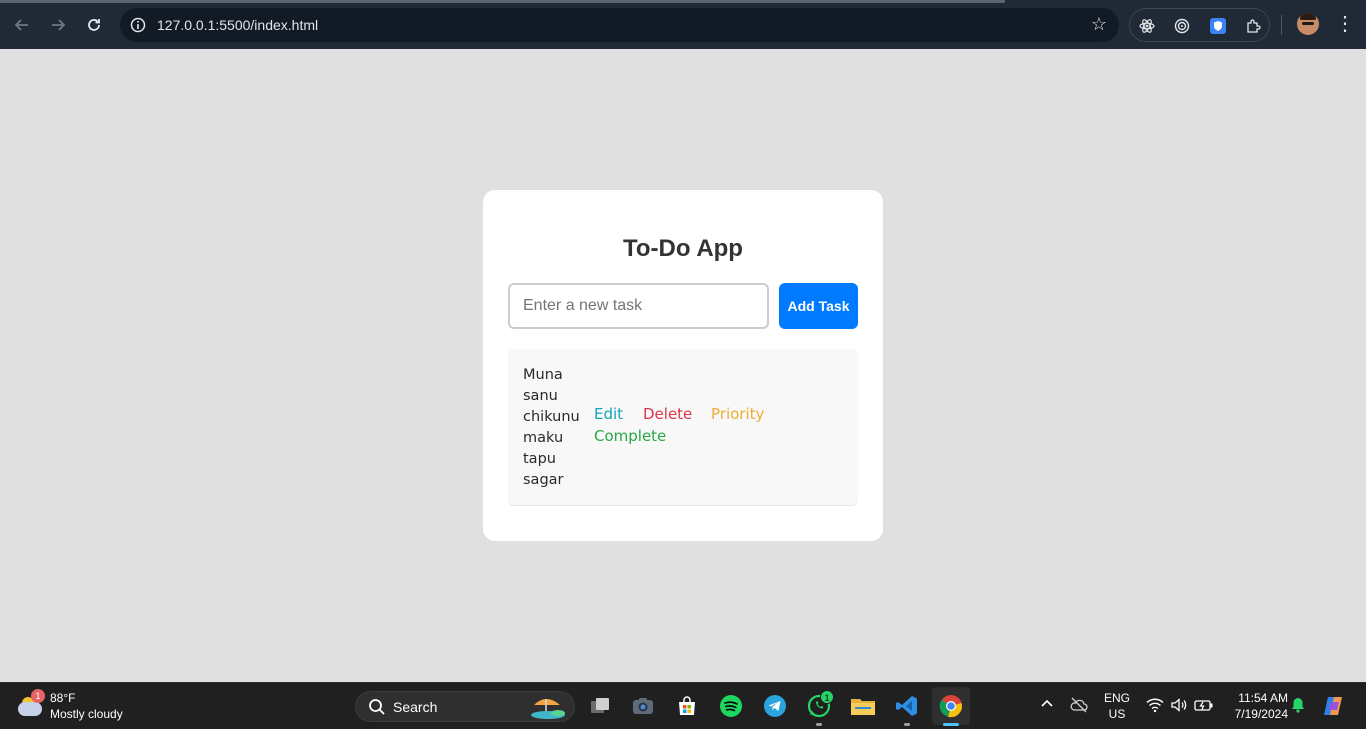  Describe the element at coordinates (775, 706) in the screenshot. I see `telegram-icon` at that location.